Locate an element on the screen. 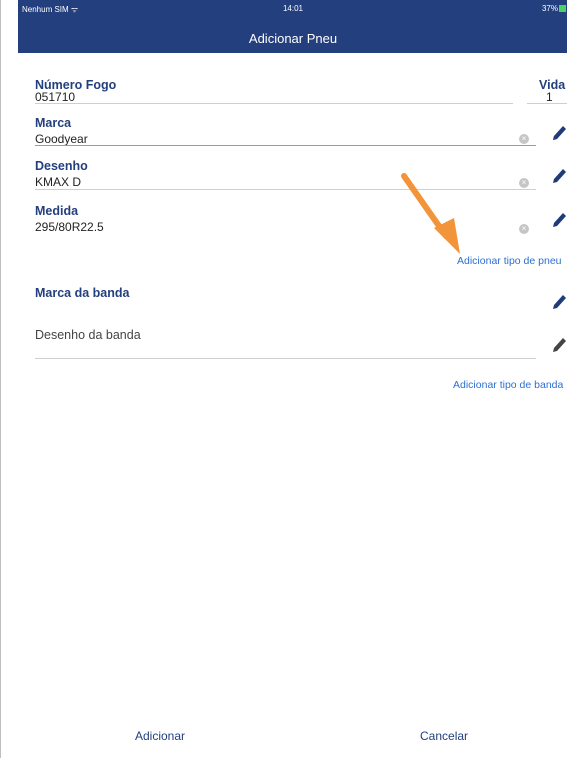 This screenshot has height=758, width=567. page-title: Adicionar Pneu is located at coordinates (293, 38).